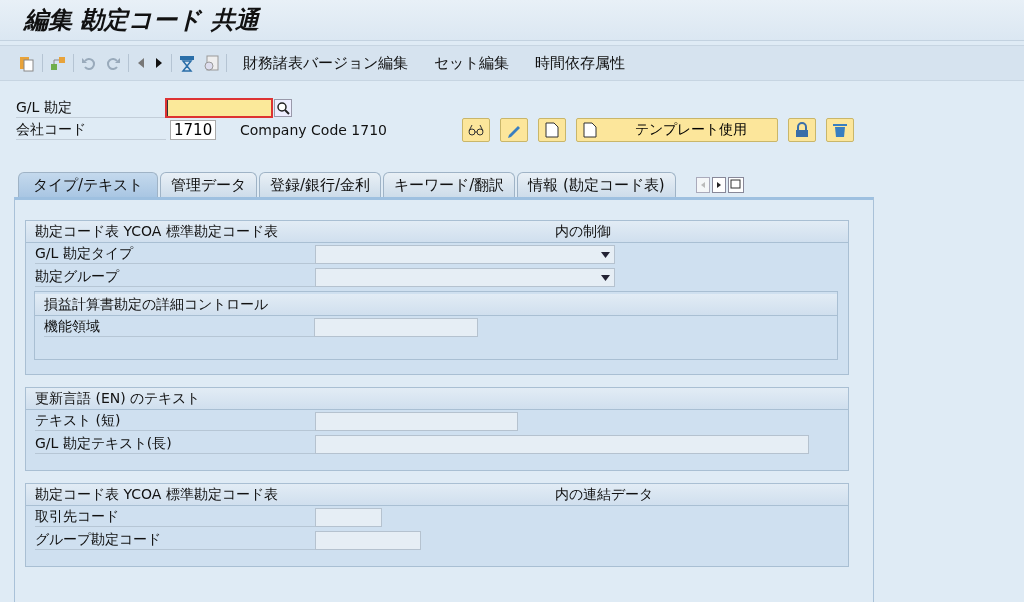 The height and width of the screenshot is (602, 1024). What do you see at coordinates (175, 254) in the screenshot?
I see `field-label: G/L 勘定タイプ` at bounding box center [175, 254].